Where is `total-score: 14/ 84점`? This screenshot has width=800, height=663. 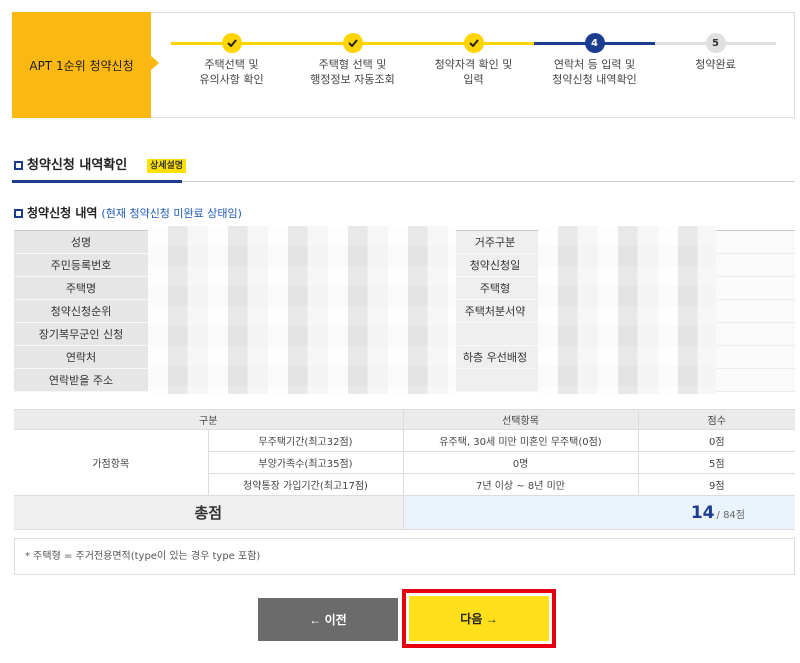 total-score: 14/ 84점 is located at coordinates (598, 512).